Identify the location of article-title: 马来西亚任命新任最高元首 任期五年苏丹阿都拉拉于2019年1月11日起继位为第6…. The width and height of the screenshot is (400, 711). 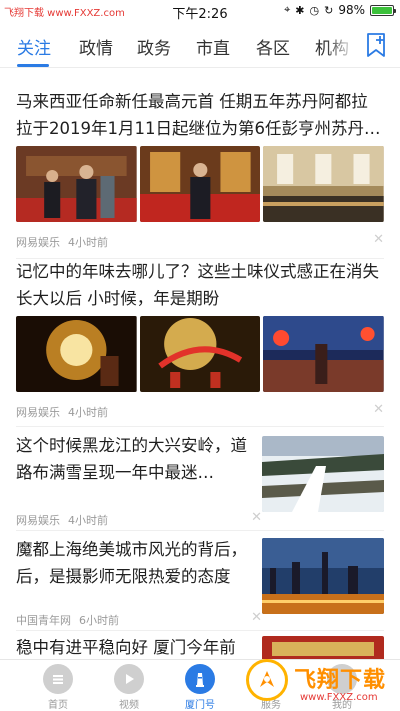
(200, 115).